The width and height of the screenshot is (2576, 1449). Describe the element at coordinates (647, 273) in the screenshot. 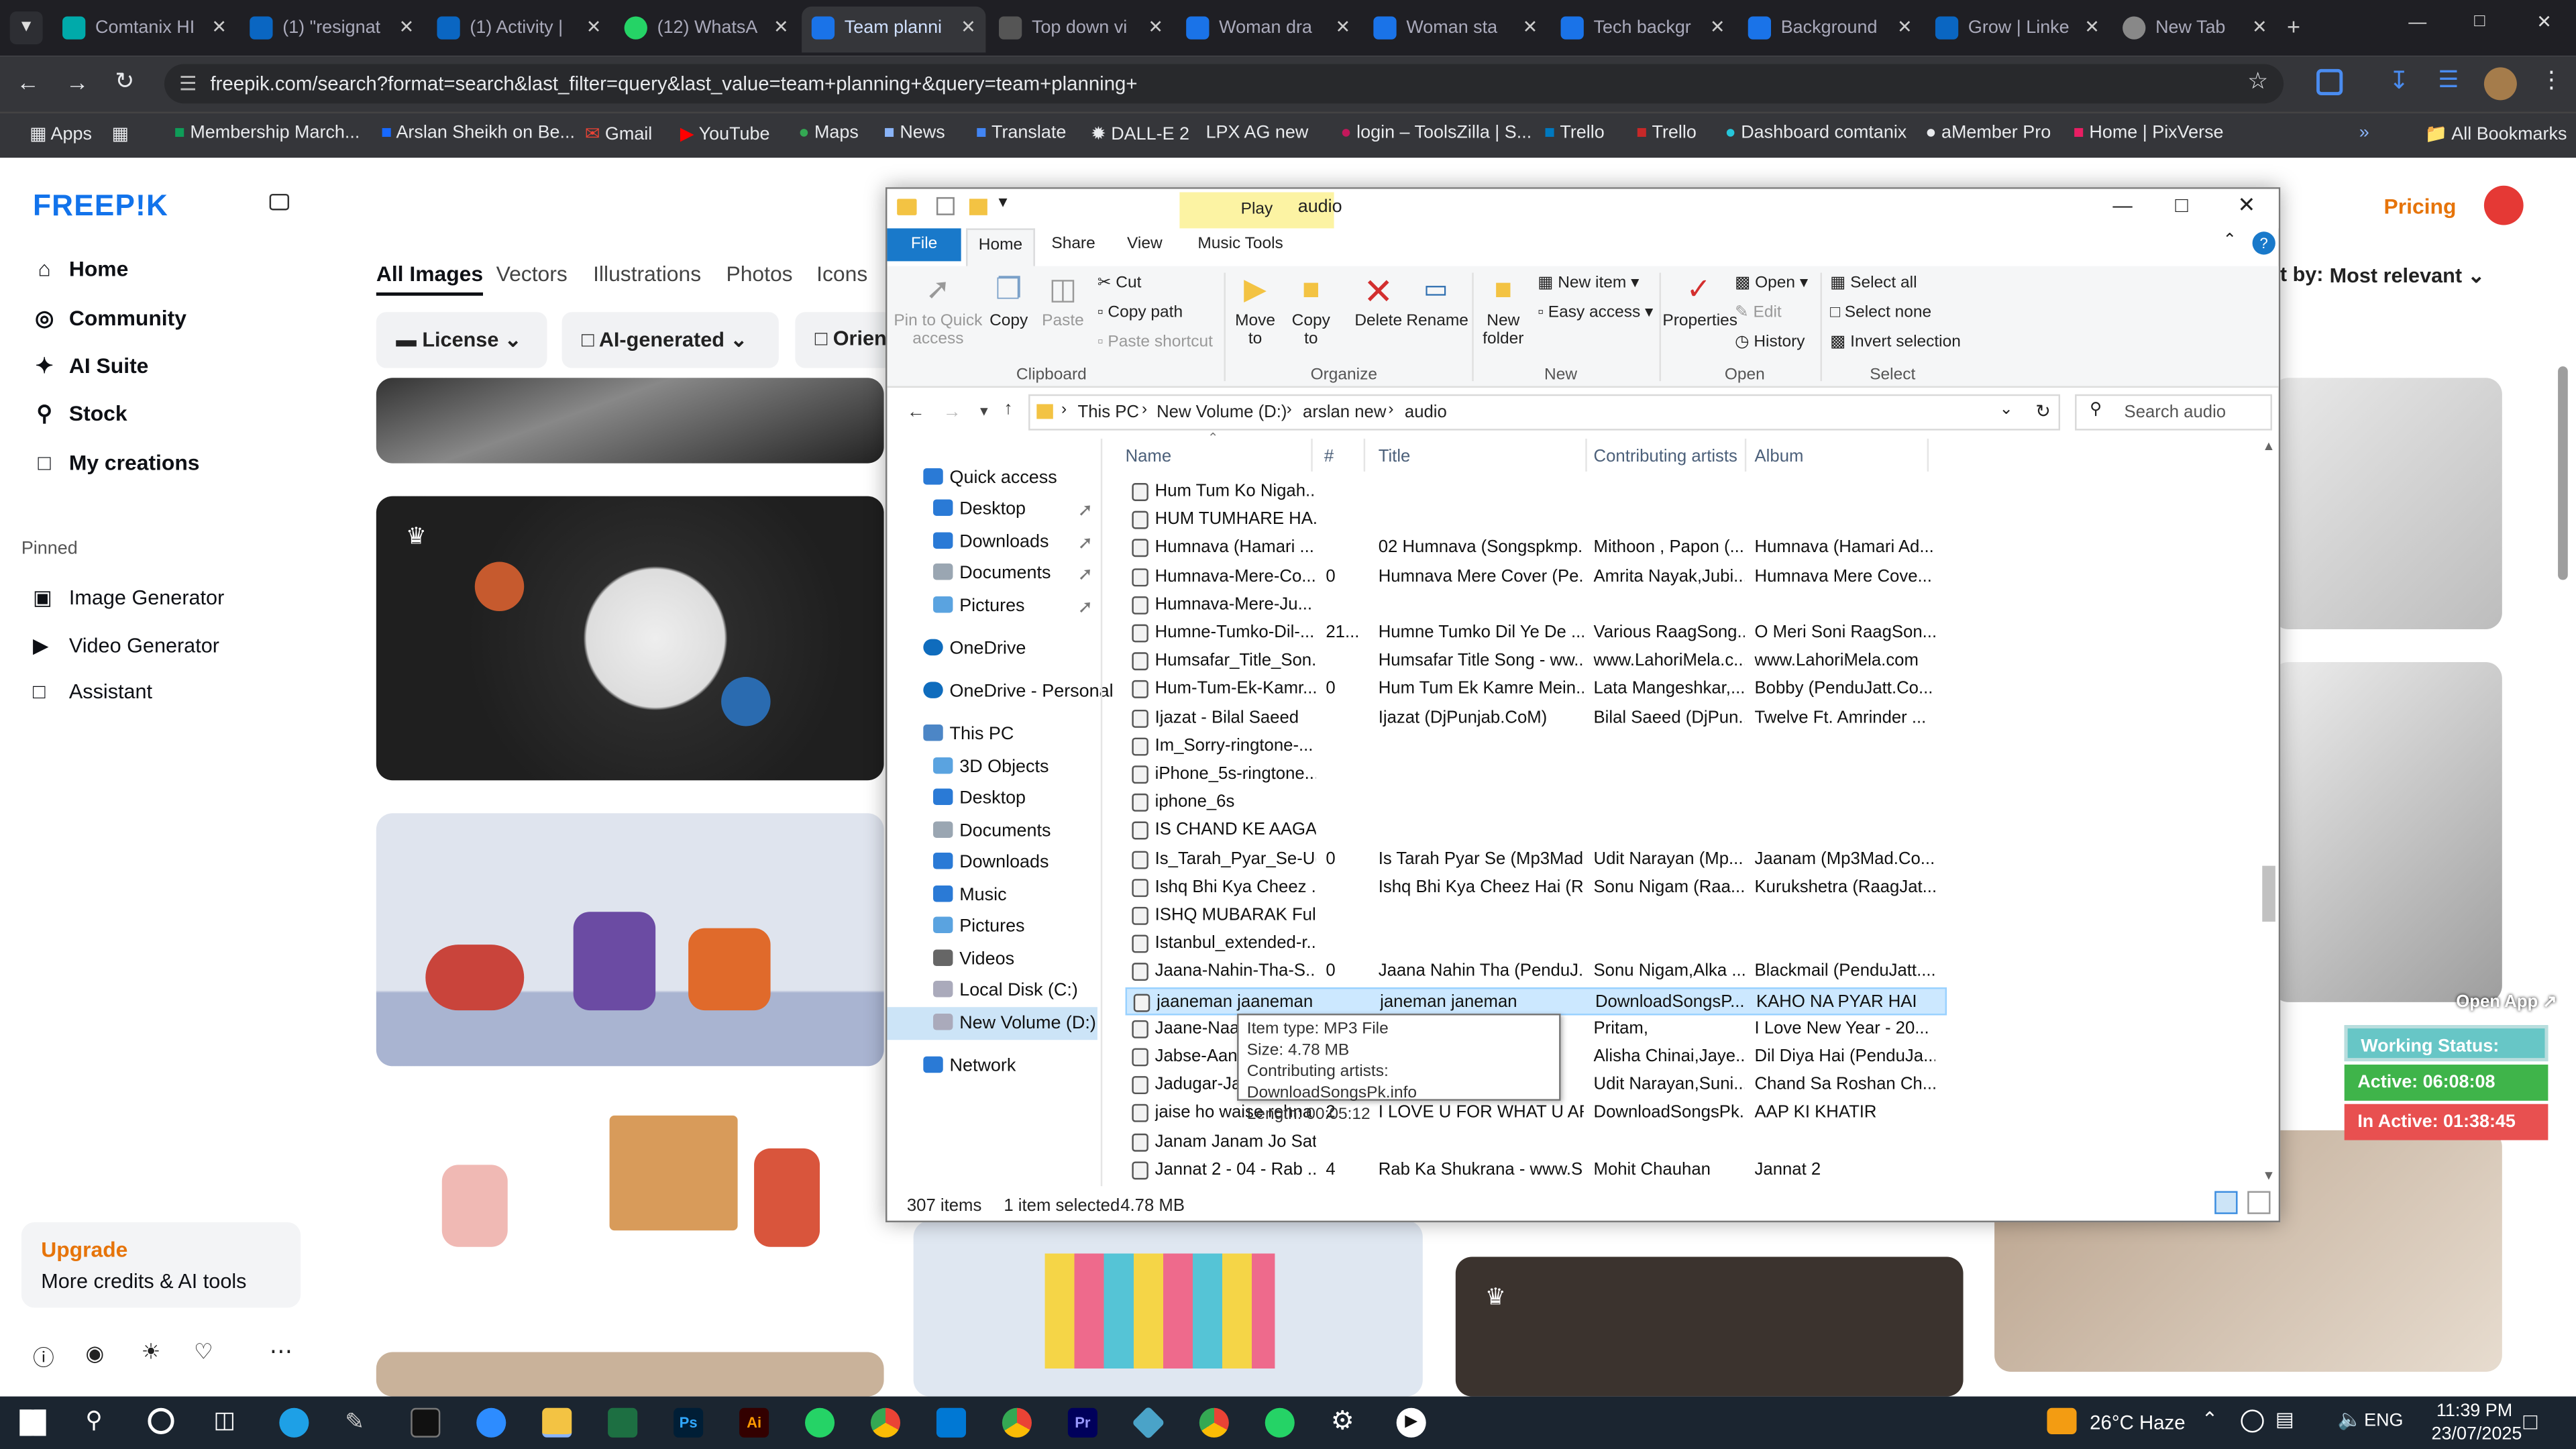

I see `tab-illustrations: Illustrations` at that location.